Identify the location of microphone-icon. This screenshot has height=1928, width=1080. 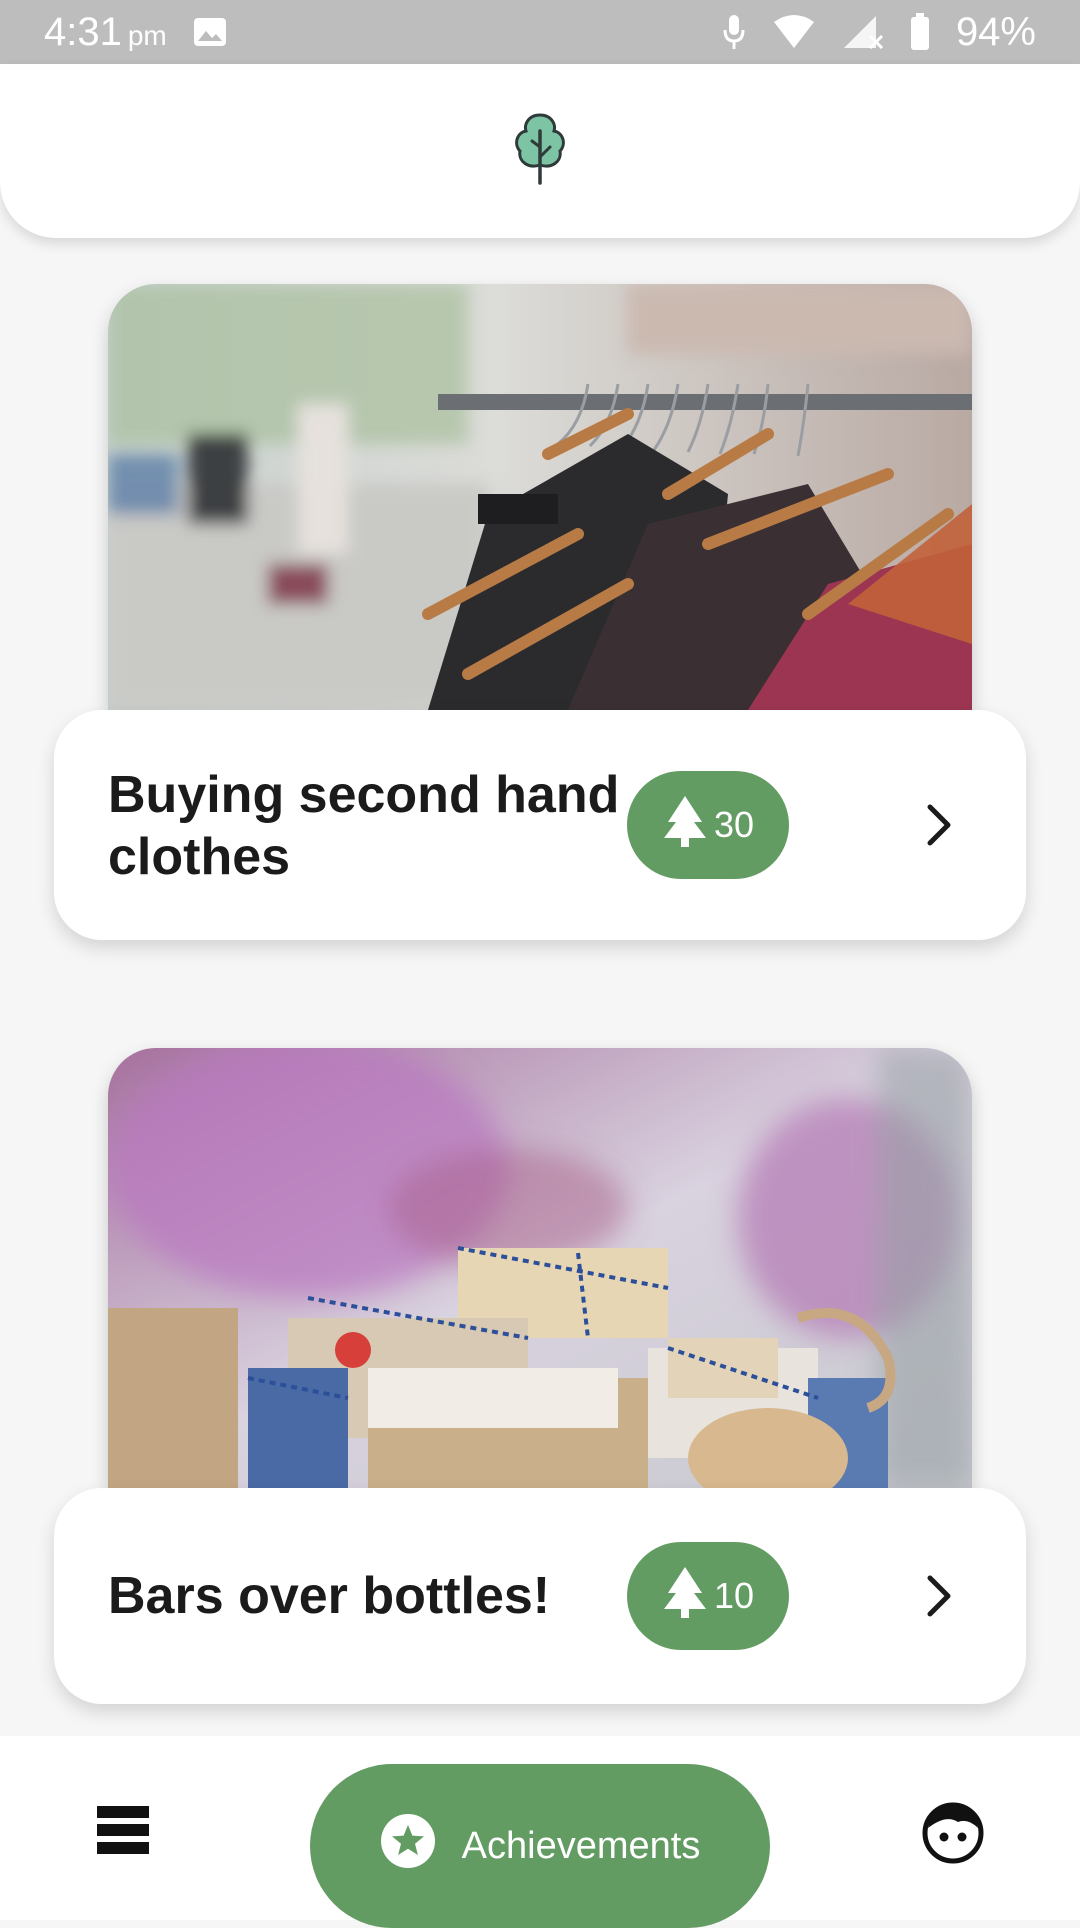
(734, 32).